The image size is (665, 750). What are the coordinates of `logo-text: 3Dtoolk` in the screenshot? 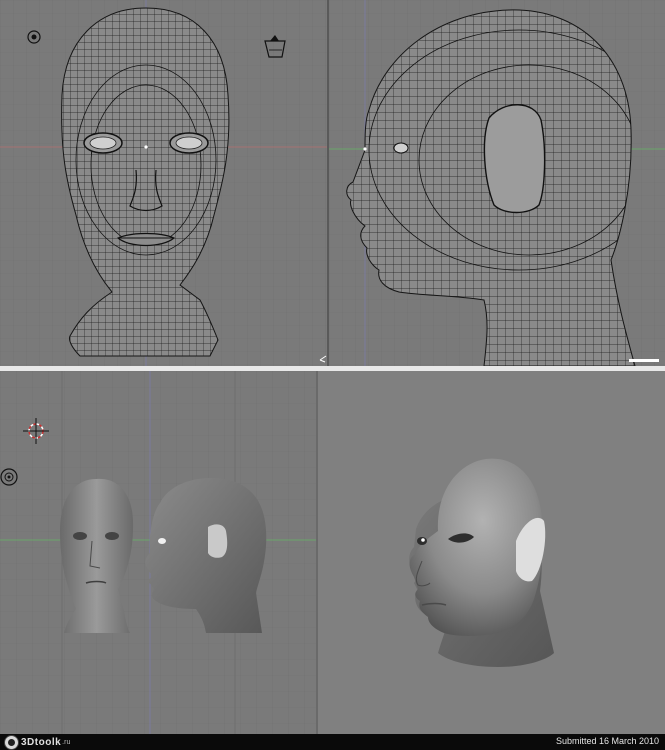 It's located at (41, 742).